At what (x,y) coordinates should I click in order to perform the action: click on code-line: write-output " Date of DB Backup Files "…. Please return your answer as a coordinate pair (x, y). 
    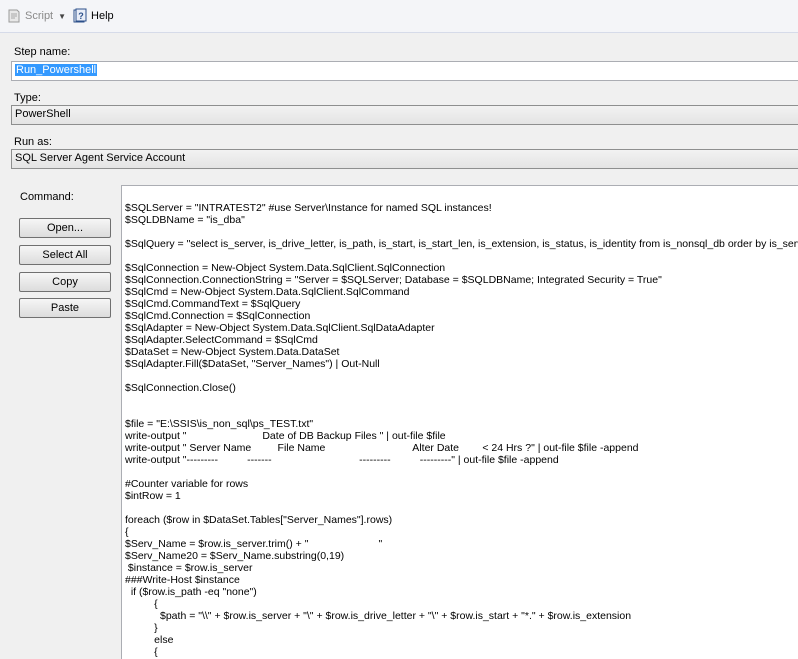
    Looking at the image, I should click on (285, 436).